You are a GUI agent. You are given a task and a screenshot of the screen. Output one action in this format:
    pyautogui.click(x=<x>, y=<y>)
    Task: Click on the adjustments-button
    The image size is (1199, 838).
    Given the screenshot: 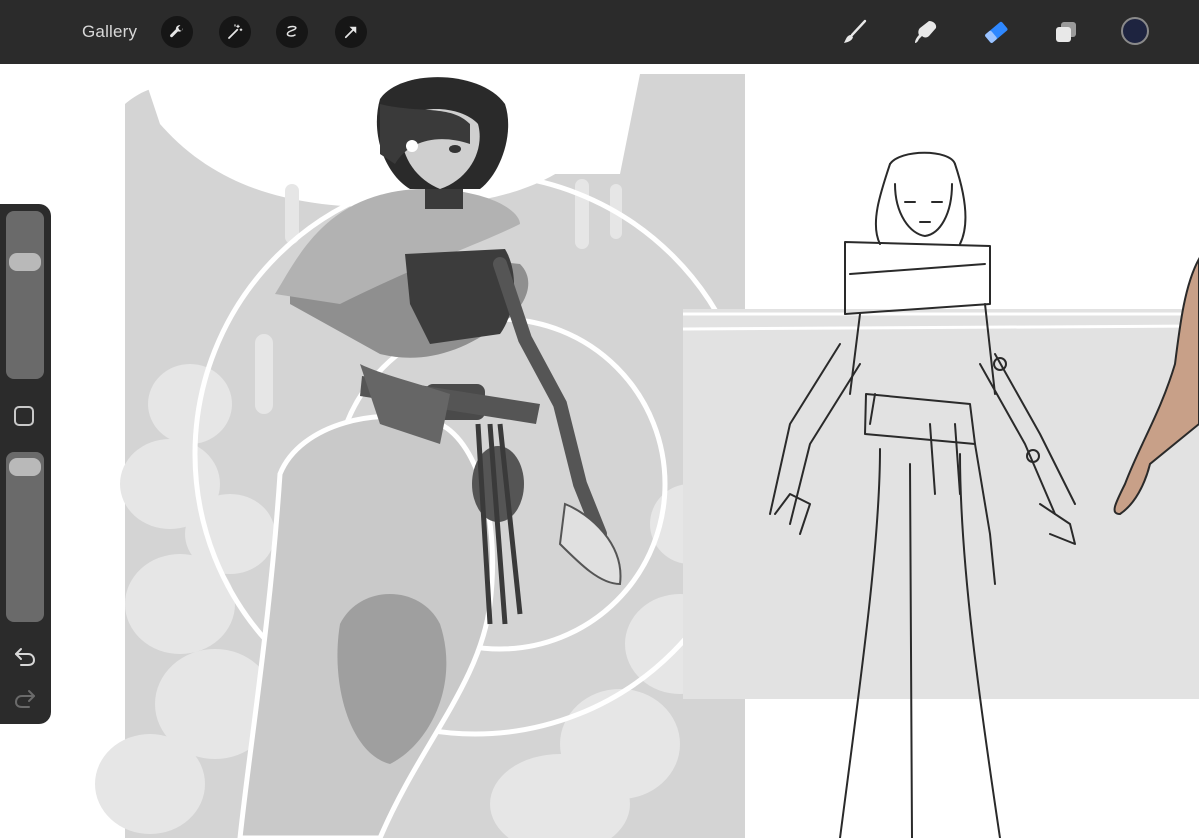 What is the action you would take?
    pyautogui.click(x=235, y=32)
    